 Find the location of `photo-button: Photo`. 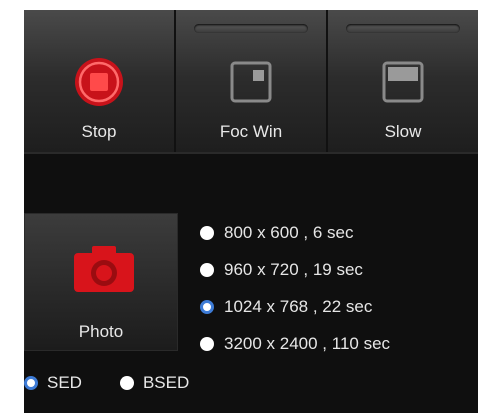

photo-button: Photo is located at coordinates (101, 282).